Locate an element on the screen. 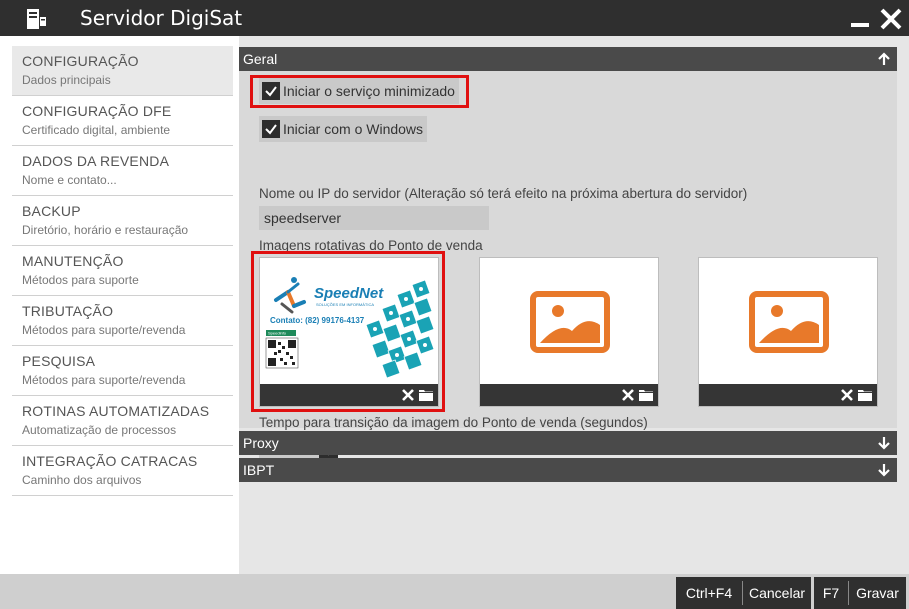 The height and width of the screenshot is (609, 909). cancel-shortcut: Ctrl+F4 is located at coordinates (709, 593).